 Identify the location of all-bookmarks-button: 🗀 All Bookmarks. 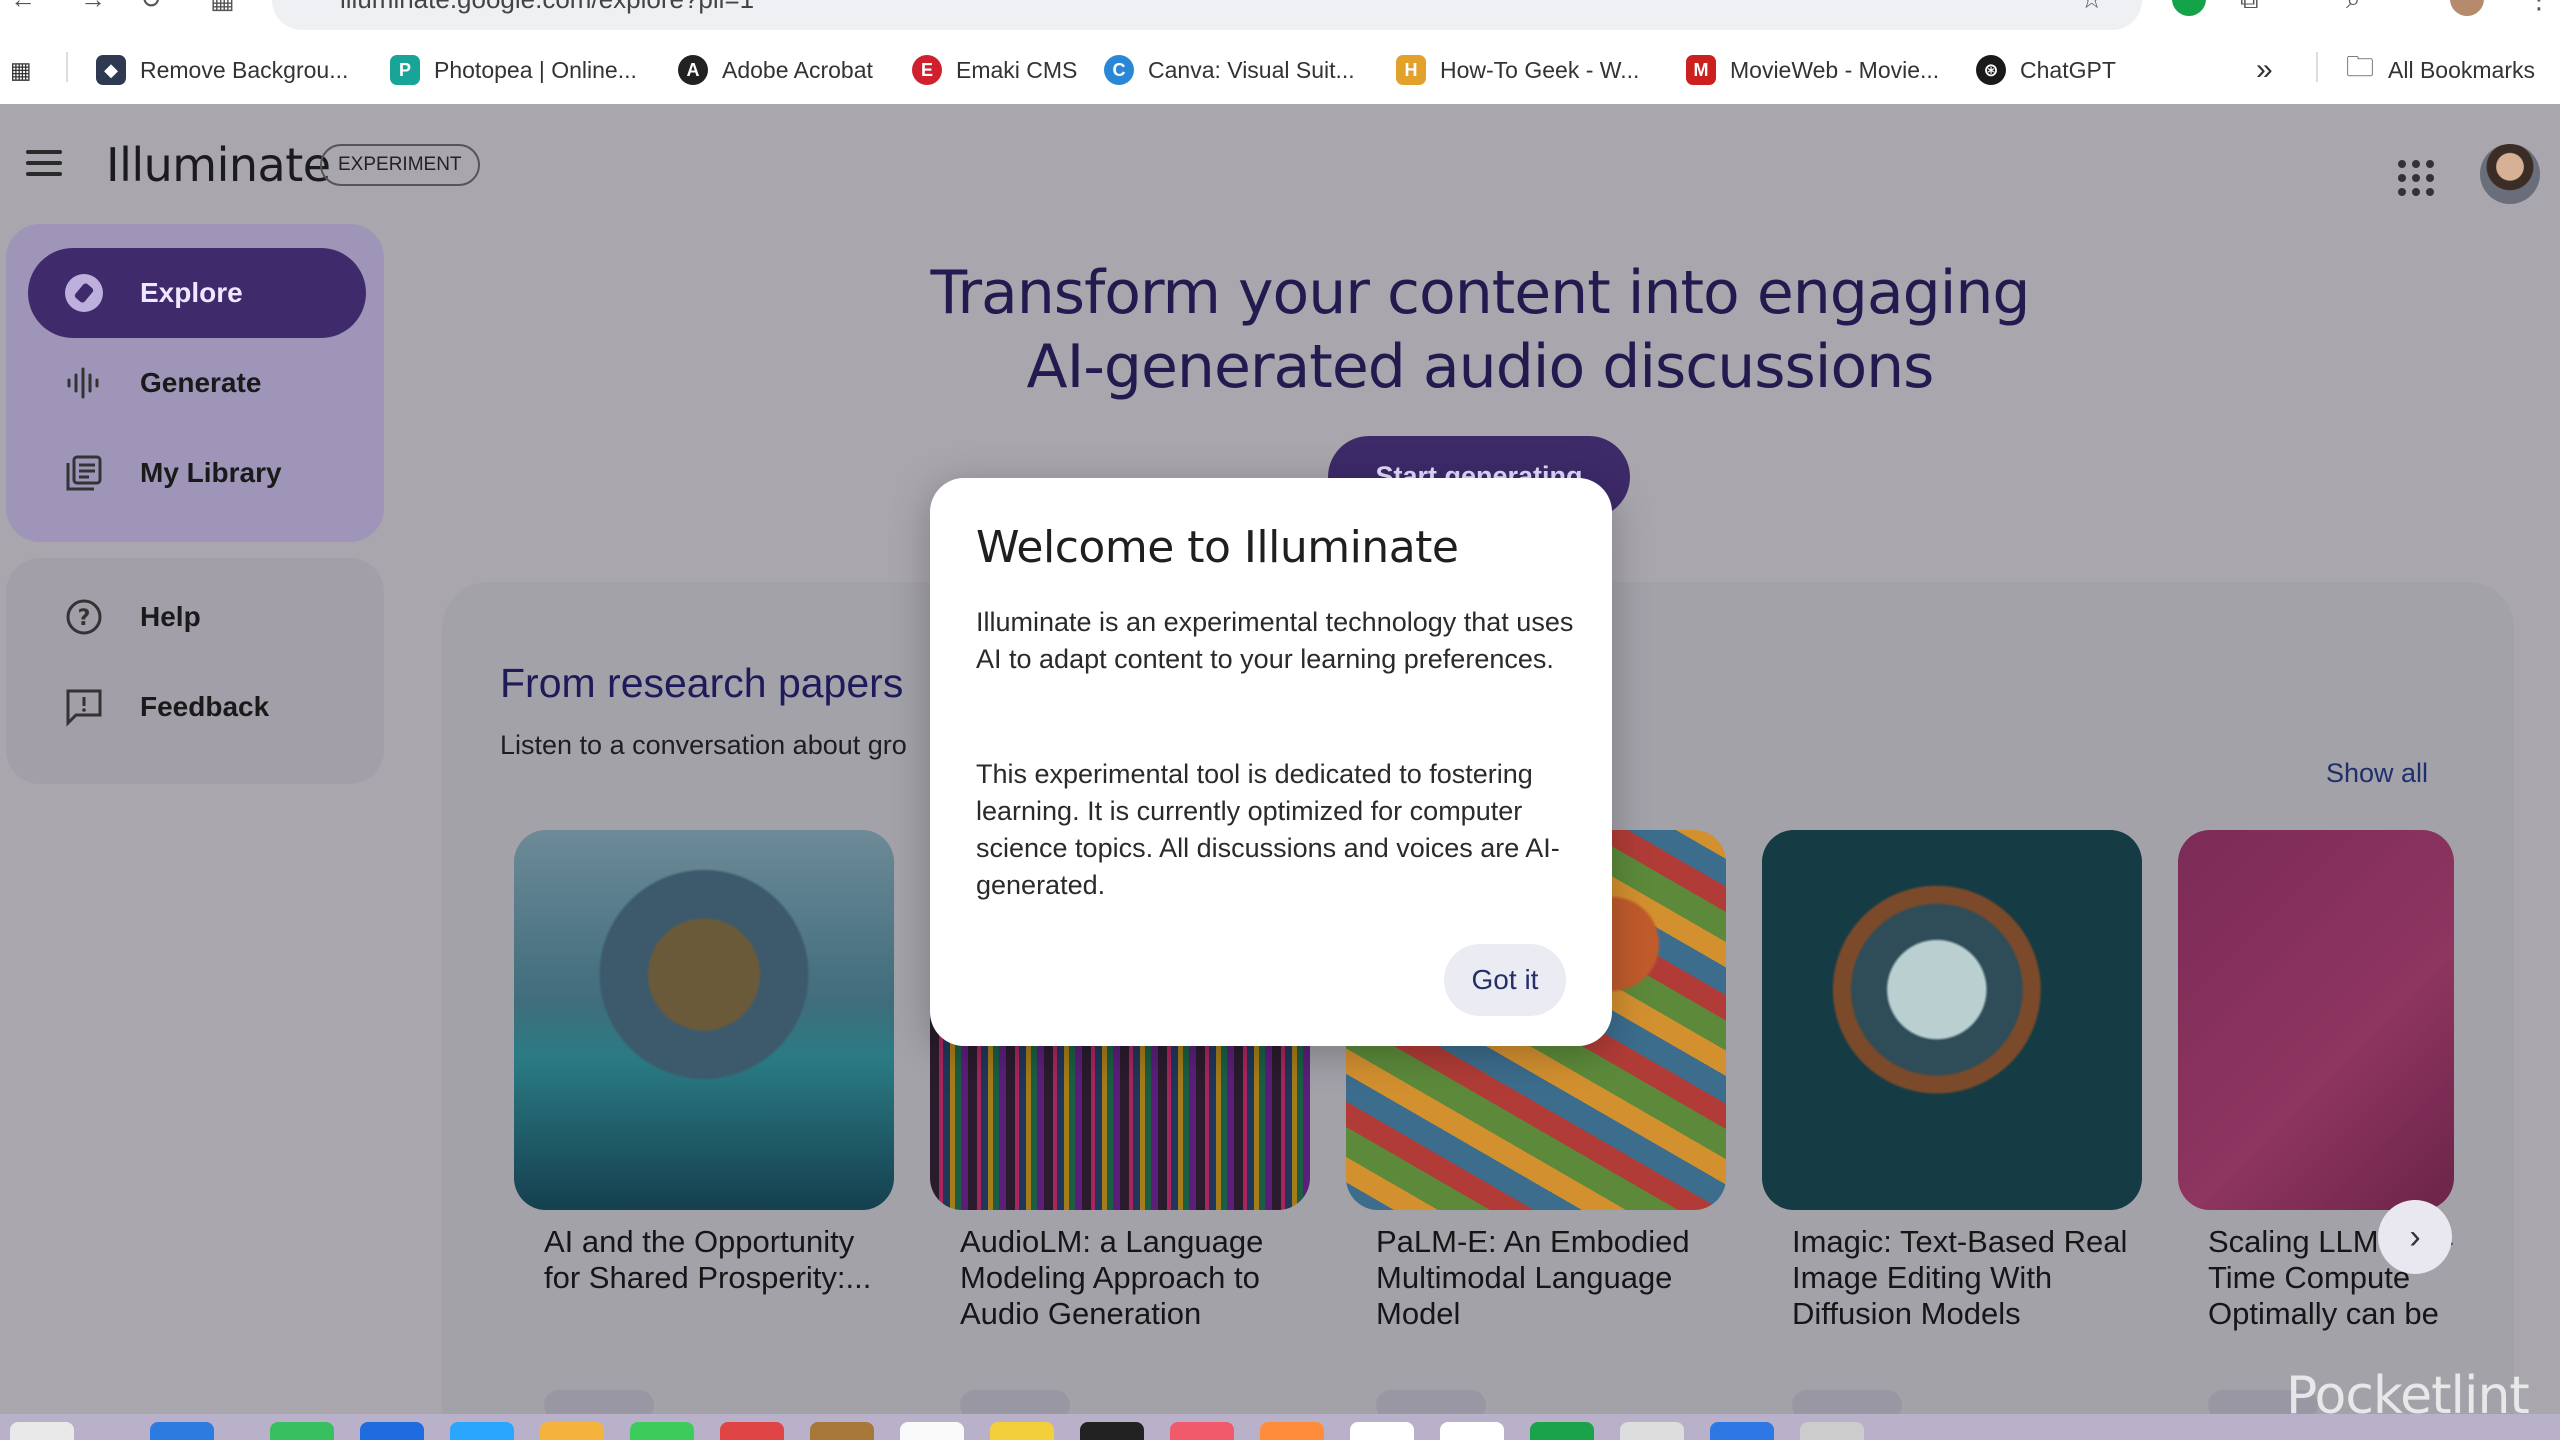
(2440, 70).